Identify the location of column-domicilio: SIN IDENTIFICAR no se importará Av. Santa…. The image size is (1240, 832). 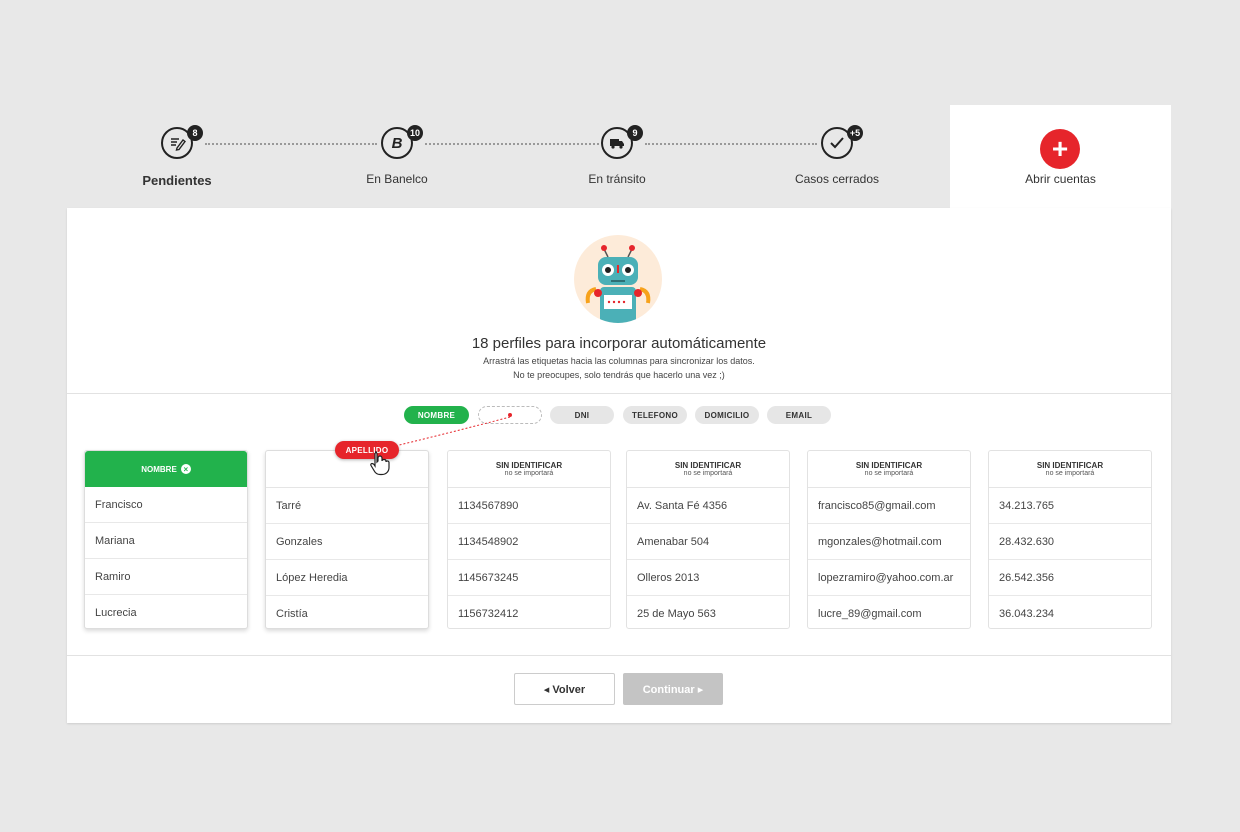
(708, 539).